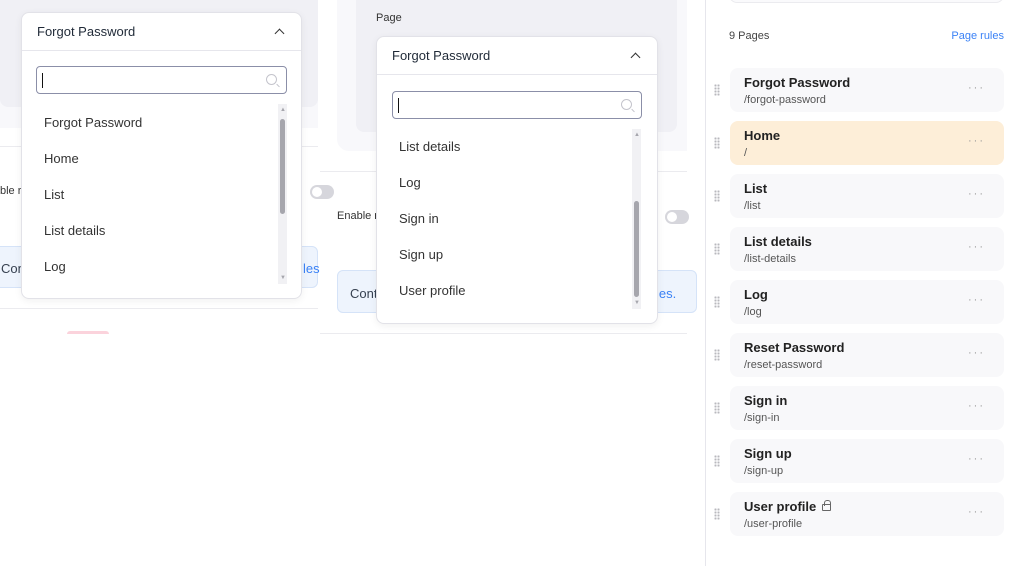  Describe the element at coordinates (794, 347) in the screenshot. I see `page-name: Reset Password` at that location.